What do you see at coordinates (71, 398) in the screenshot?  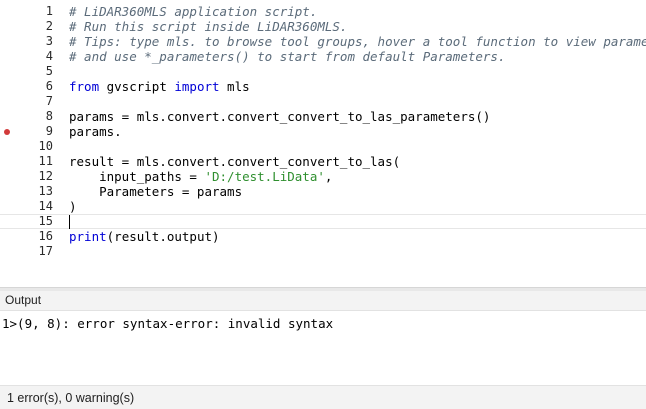 I see `error-summary: 1 error(s), 0 warning(s)` at bounding box center [71, 398].